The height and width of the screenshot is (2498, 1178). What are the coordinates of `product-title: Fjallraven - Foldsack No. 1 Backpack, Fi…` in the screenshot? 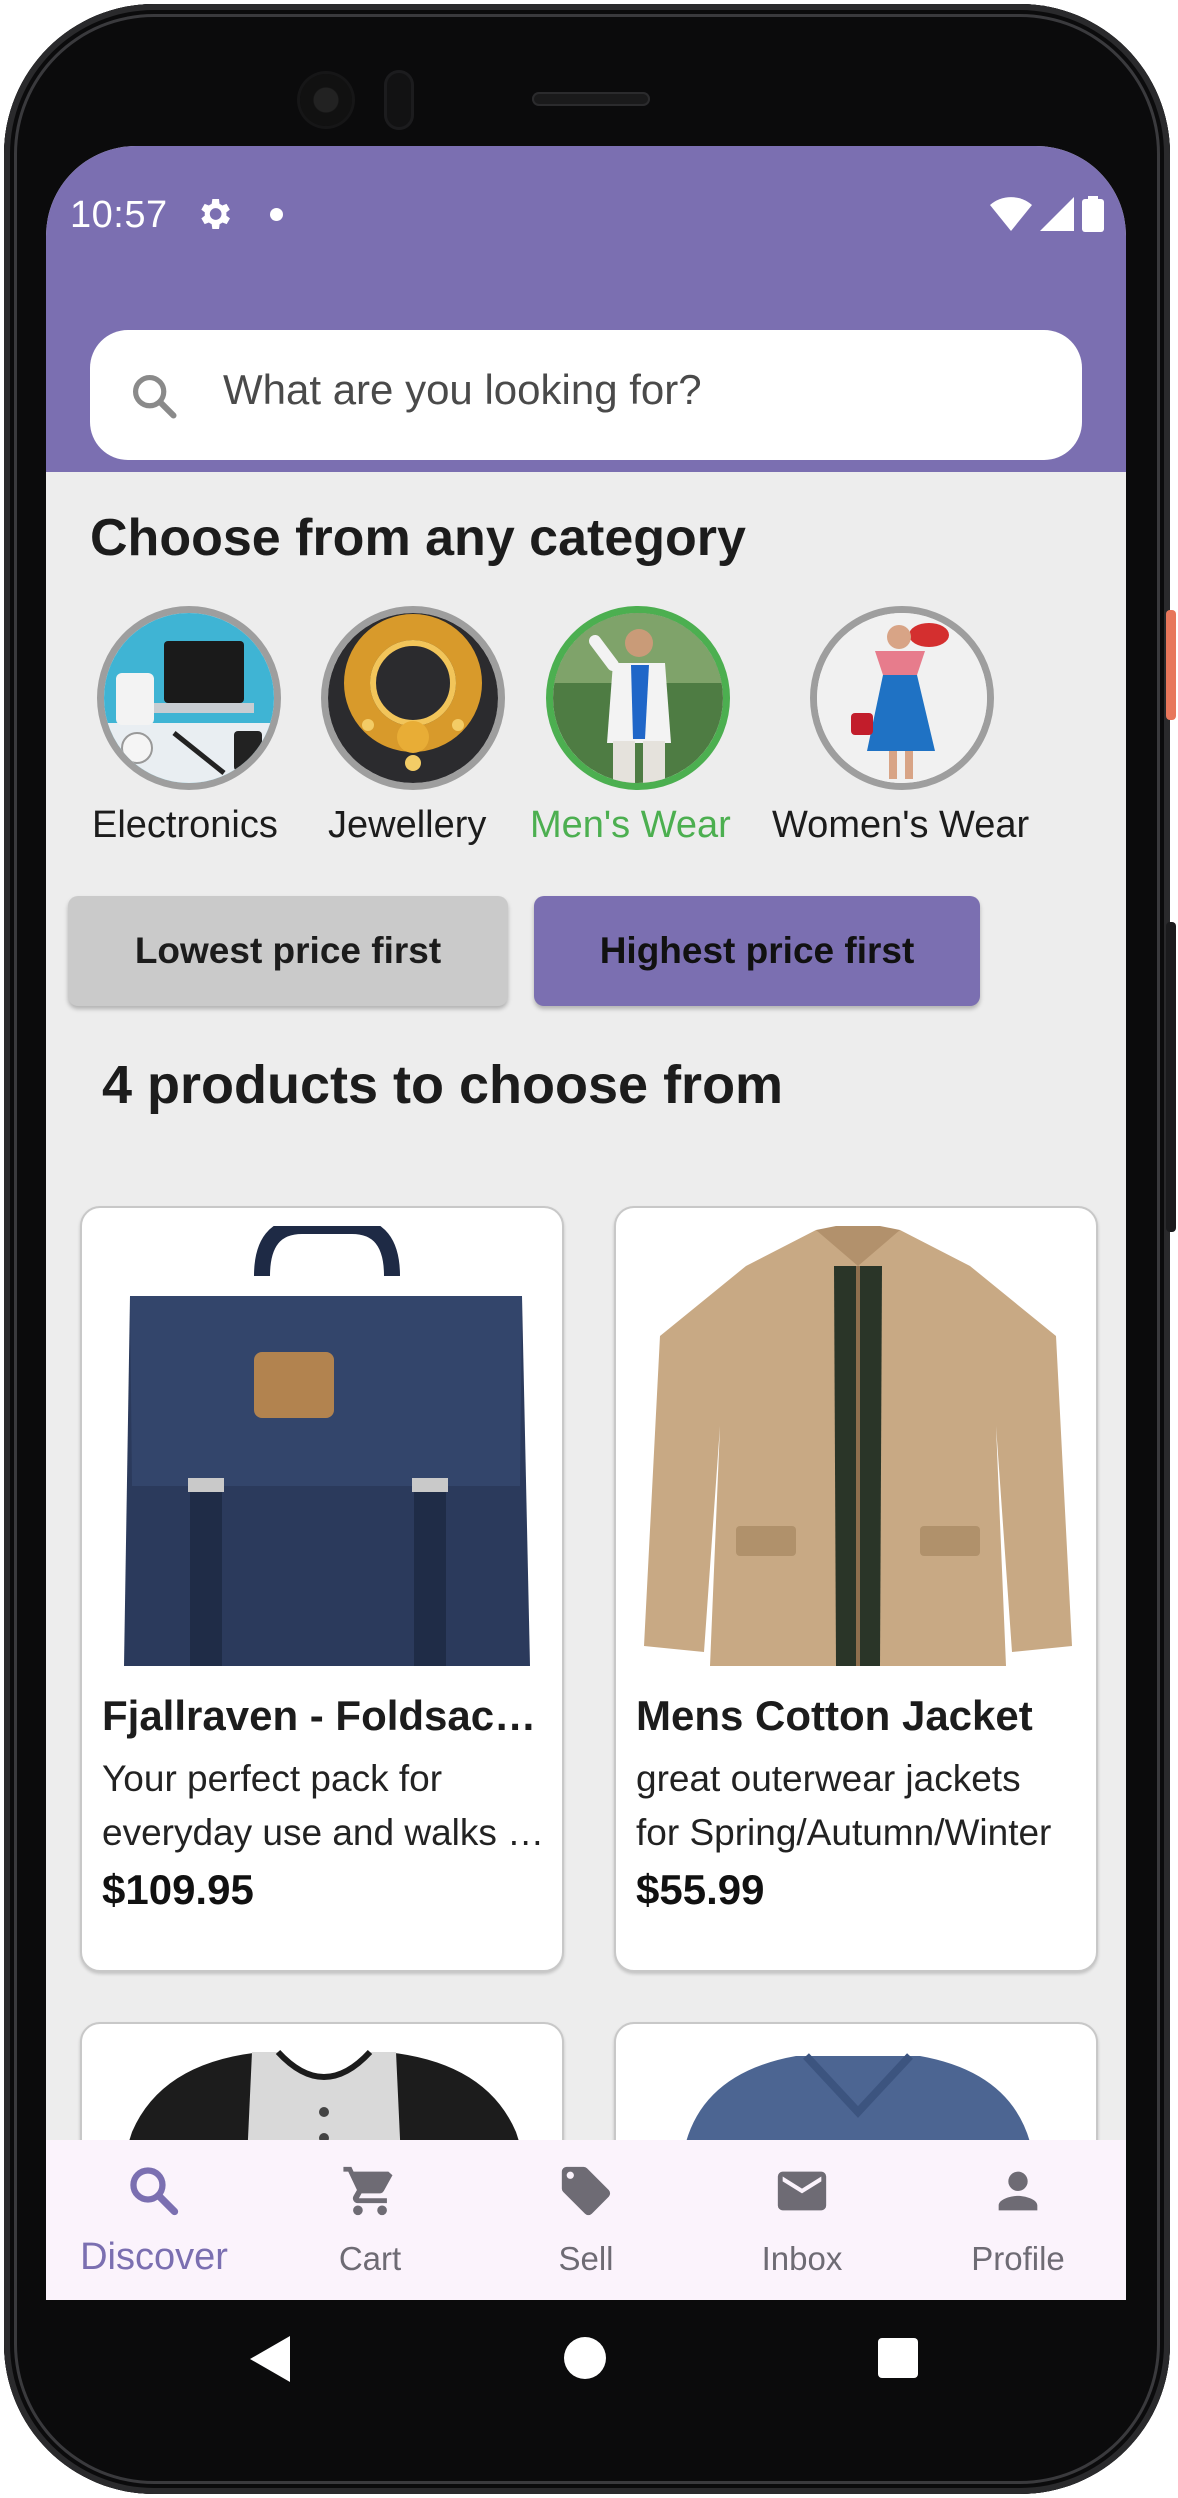 It's located at (327, 1715).